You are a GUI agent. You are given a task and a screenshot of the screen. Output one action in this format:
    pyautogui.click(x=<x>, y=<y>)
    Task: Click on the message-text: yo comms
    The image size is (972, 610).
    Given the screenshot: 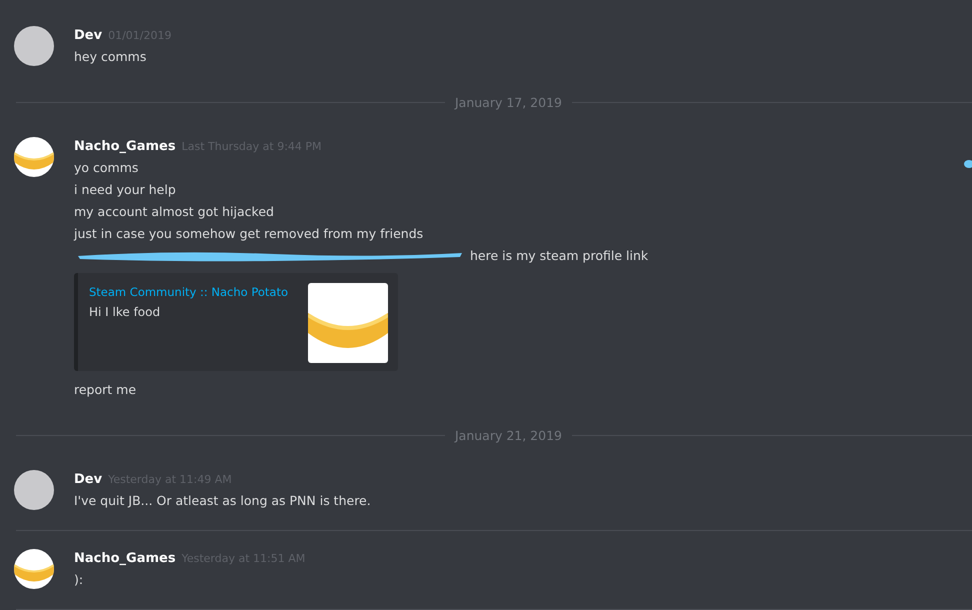 What is the action you would take?
    pyautogui.click(x=106, y=168)
    